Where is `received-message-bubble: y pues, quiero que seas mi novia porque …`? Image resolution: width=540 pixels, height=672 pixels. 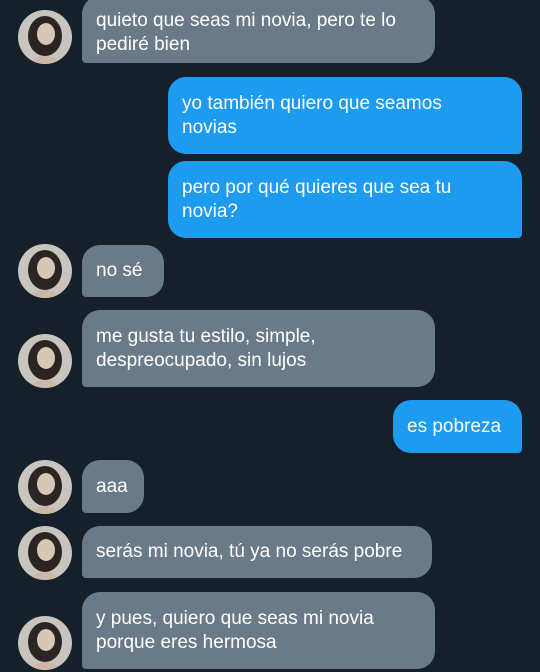
received-message-bubble: y pues, quiero que seas mi novia porque … is located at coordinates (258, 630).